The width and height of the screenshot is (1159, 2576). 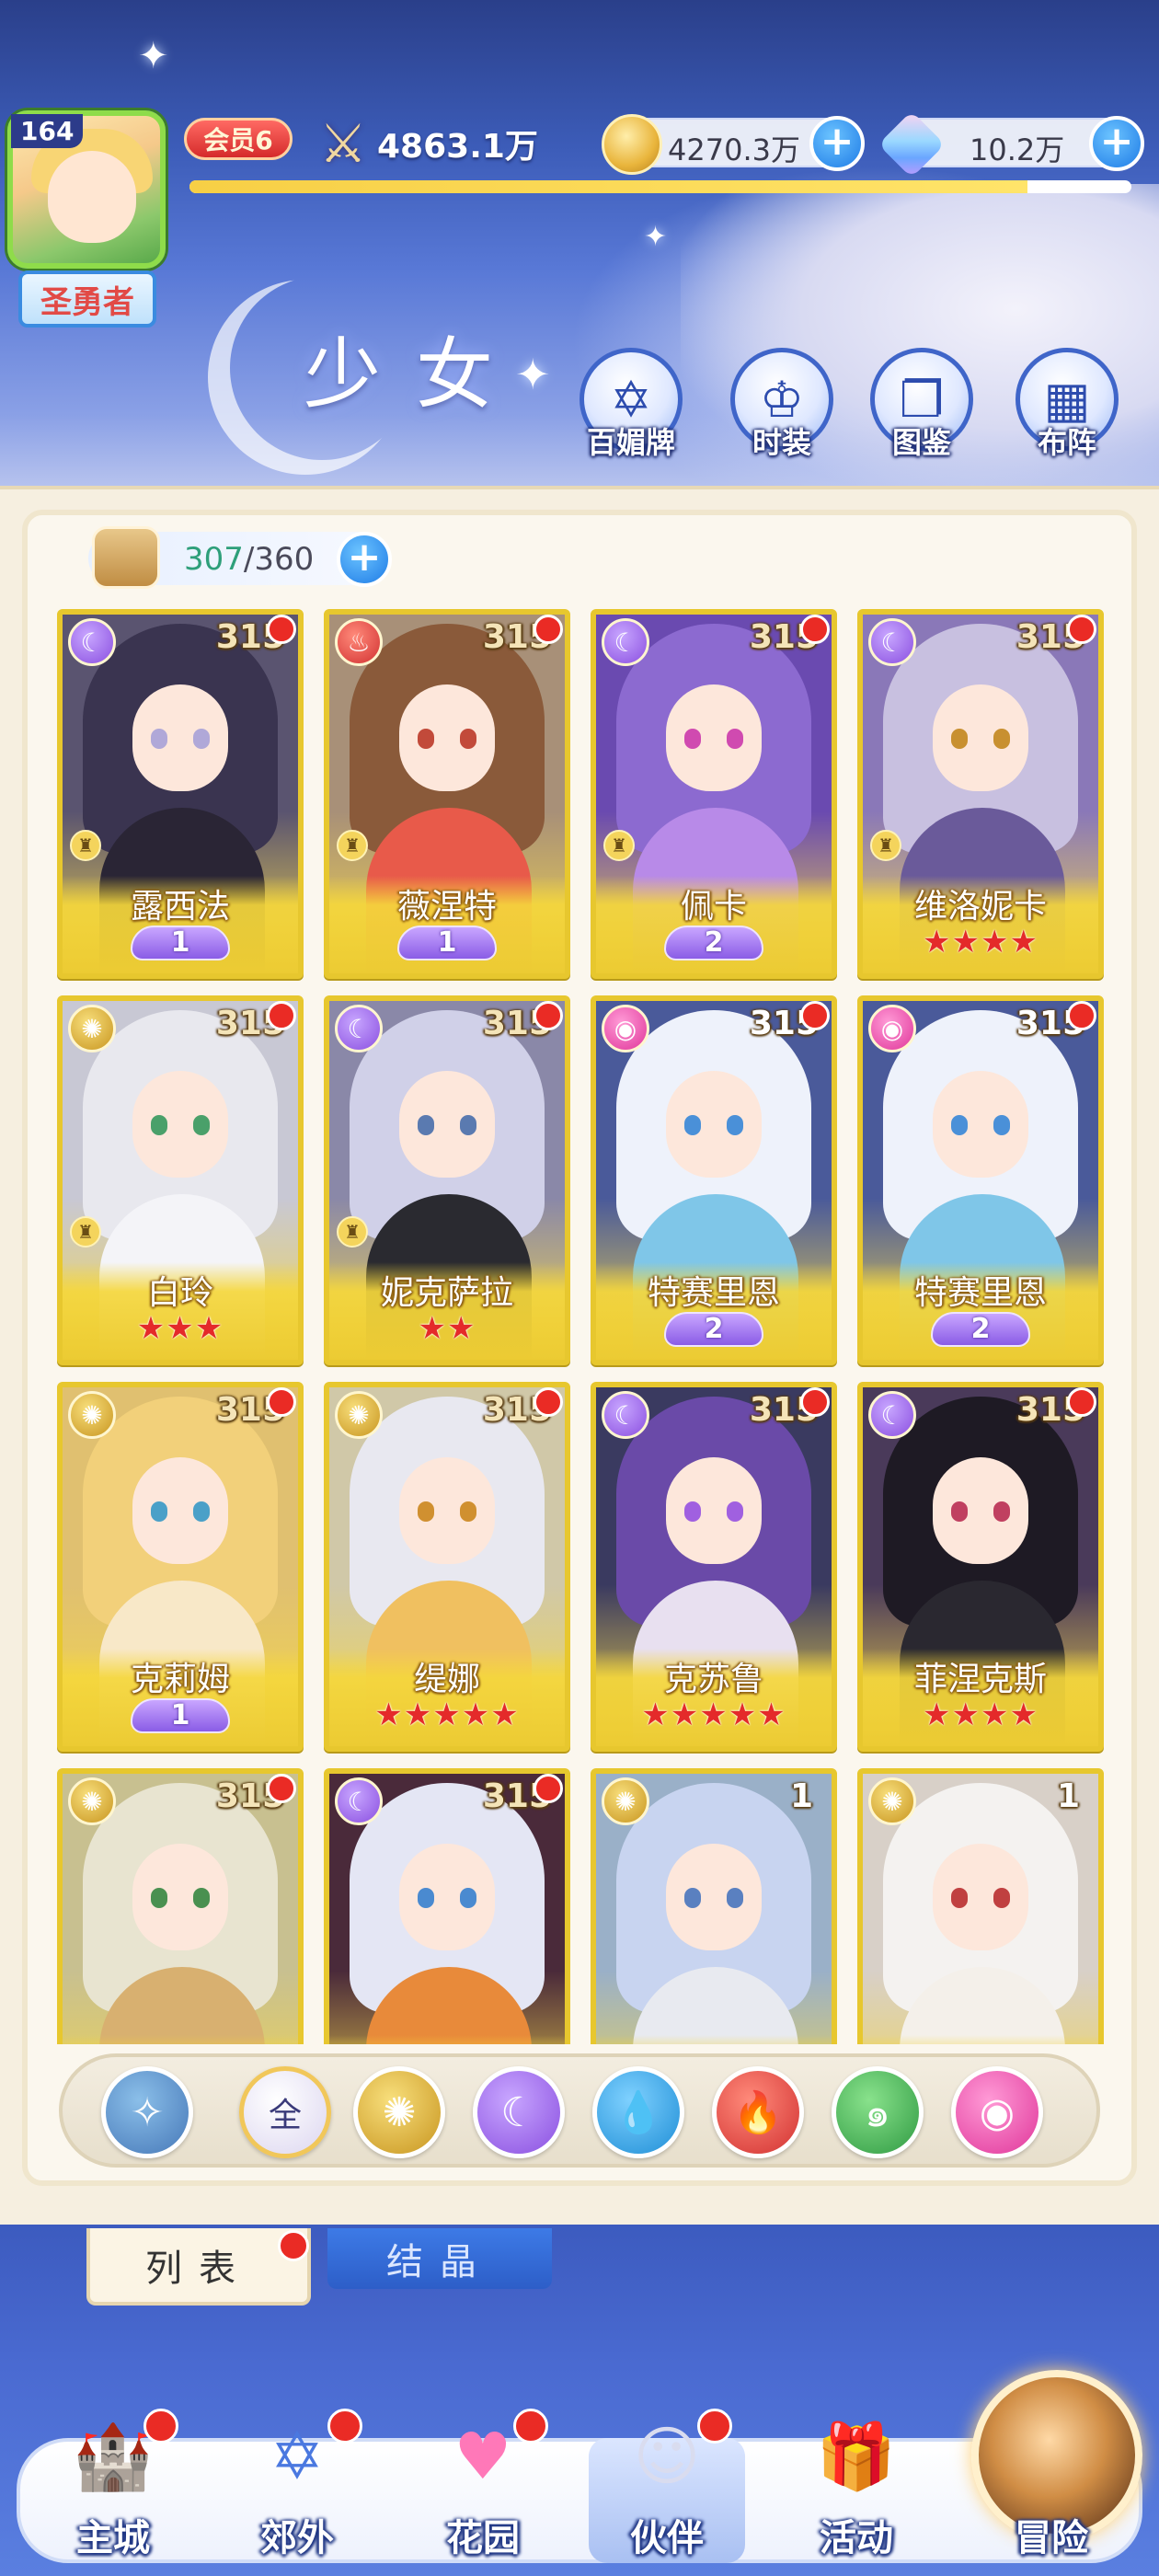 What do you see at coordinates (667, 2479) in the screenshot?
I see `nav-partner: ☺ 伙伴` at bounding box center [667, 2479].